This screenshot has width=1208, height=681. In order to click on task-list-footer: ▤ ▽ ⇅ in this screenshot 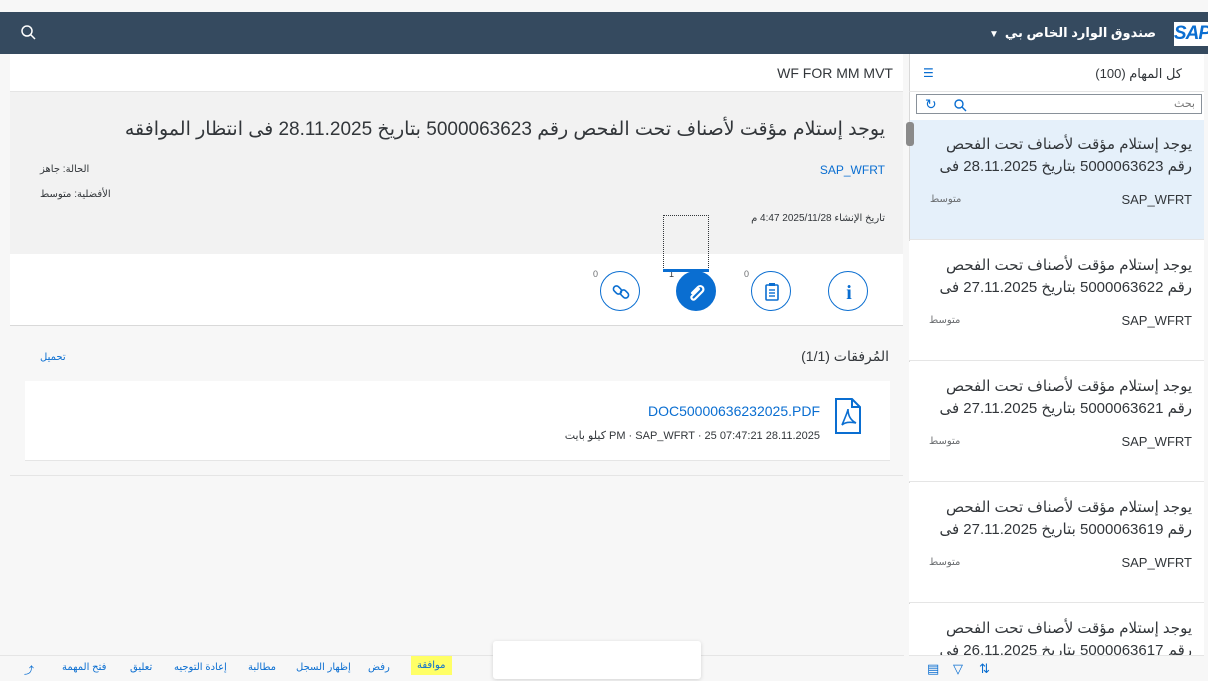, I will do `click(1056, 668)`.